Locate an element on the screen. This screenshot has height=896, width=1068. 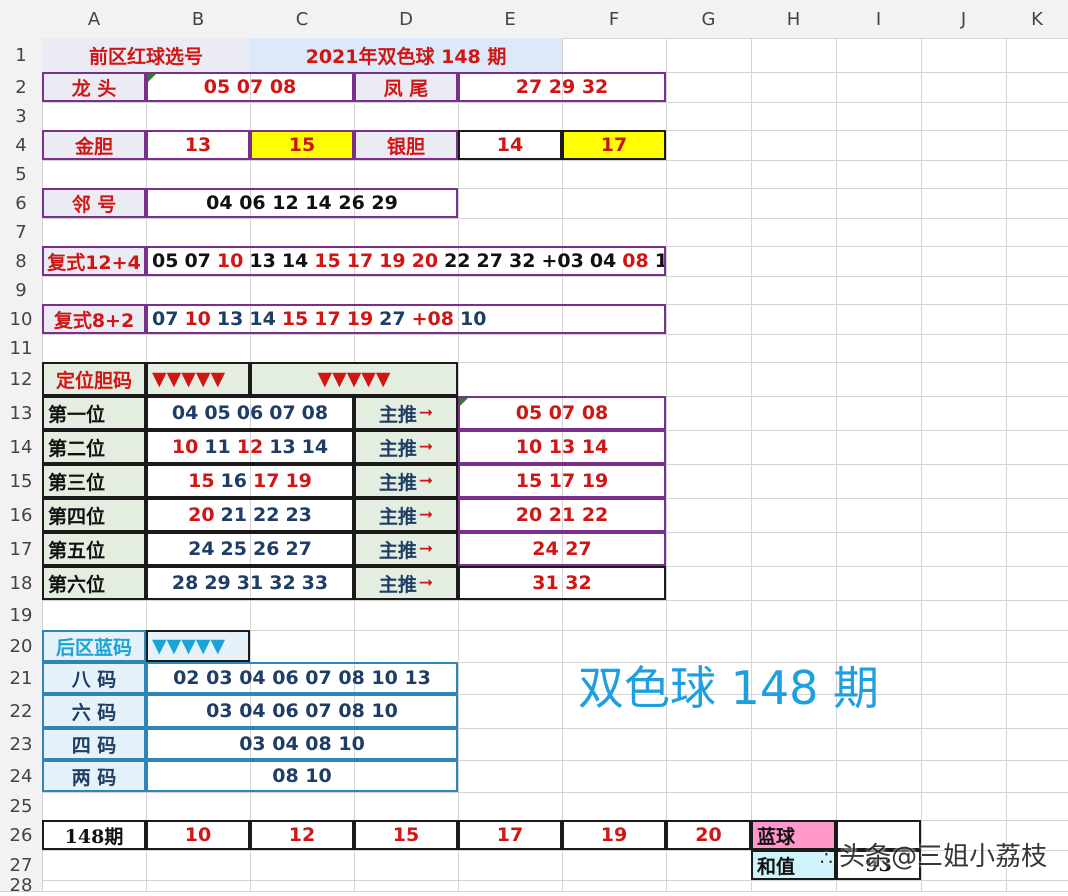
position-numbers: 04 05 06 07 08 is located at coordinates (250, 413).